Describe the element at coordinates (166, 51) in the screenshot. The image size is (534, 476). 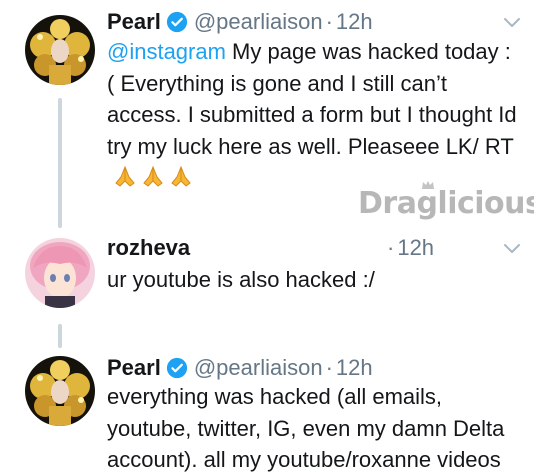
I see `mention-link: @instagram` at that location.